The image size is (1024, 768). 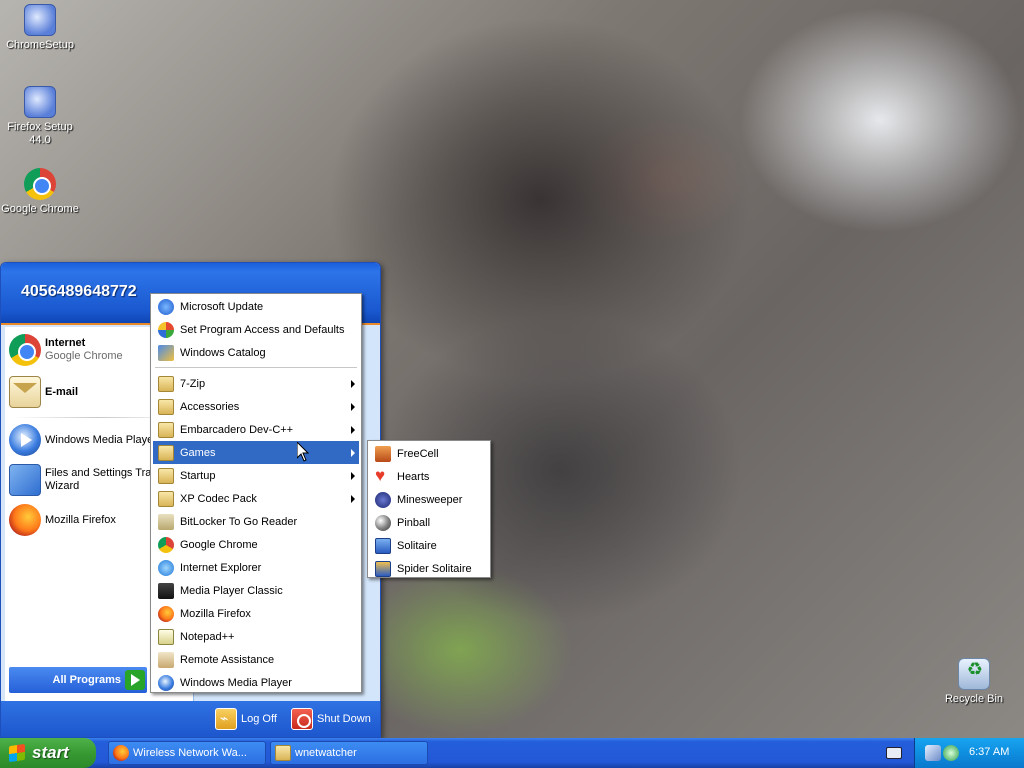 I want to click on menu-item-solitaire: Solitaire, so click(x=429, y=545).